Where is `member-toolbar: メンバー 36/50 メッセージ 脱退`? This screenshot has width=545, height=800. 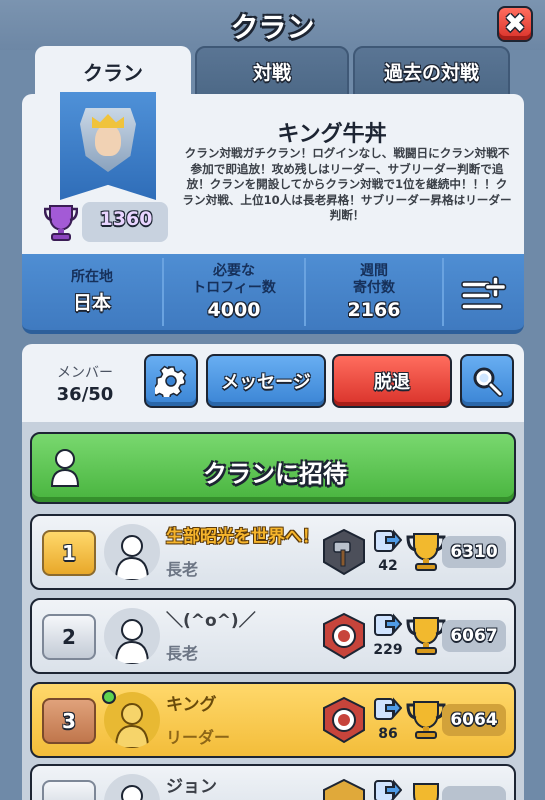 member-toolbar: メンバー 36/50 メッセージ 脱退 is located at coordinates (273, 383).